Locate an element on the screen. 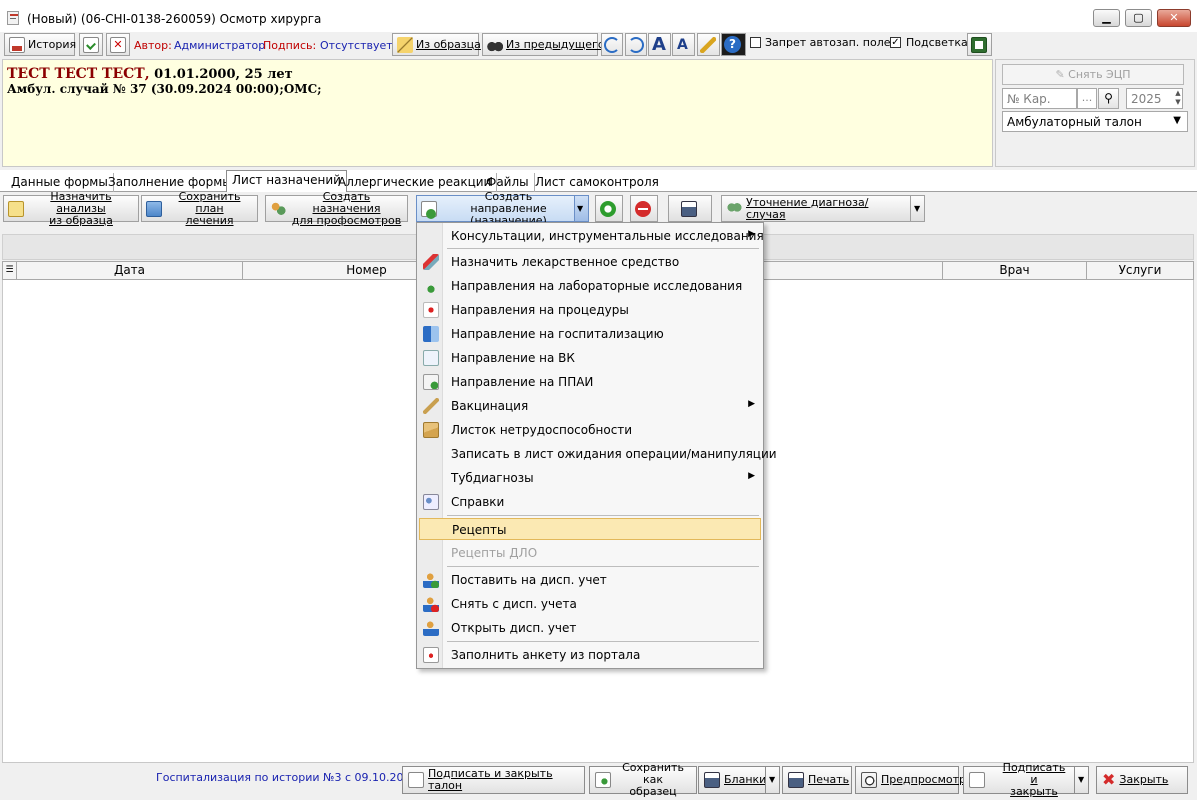  menu-item-lab-tests: Направления на лабораторные исследования is located at coordinates (590, 286).